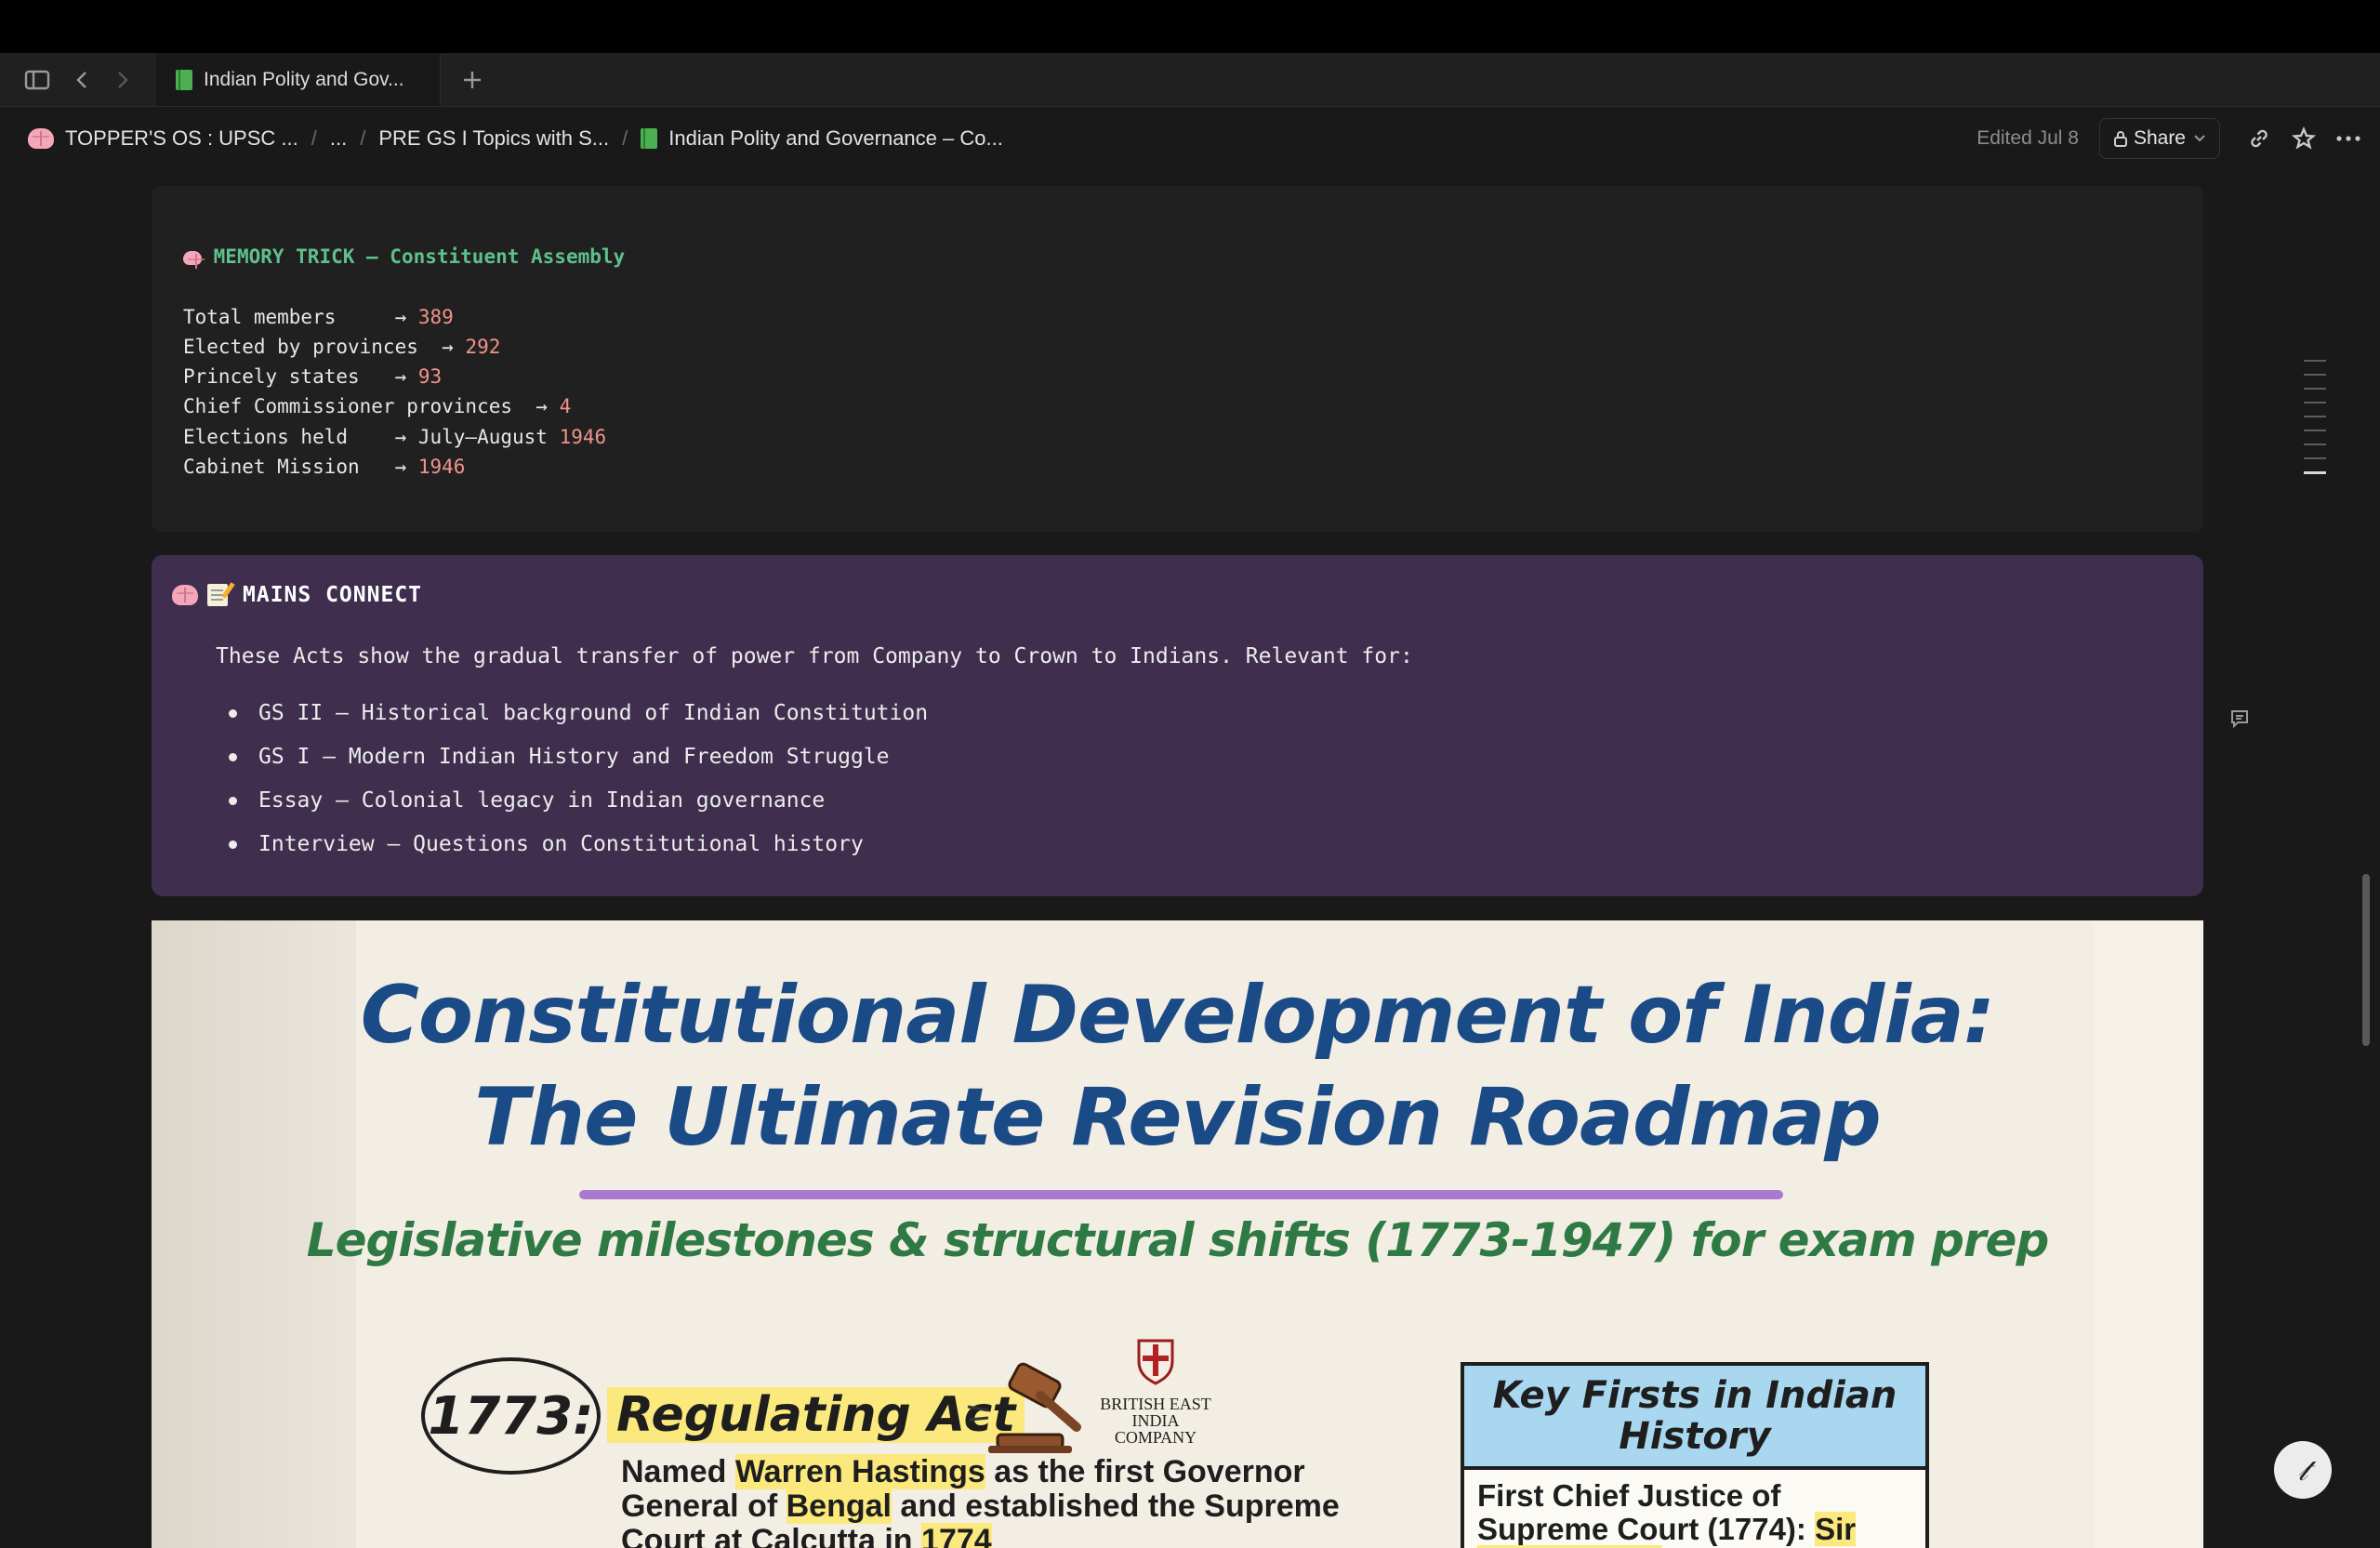 This screenshot has height=1548, width=2380. I want to click on memory-trick-title: MEMORY TRICK — Constituent Assembly, so click(419, 256).